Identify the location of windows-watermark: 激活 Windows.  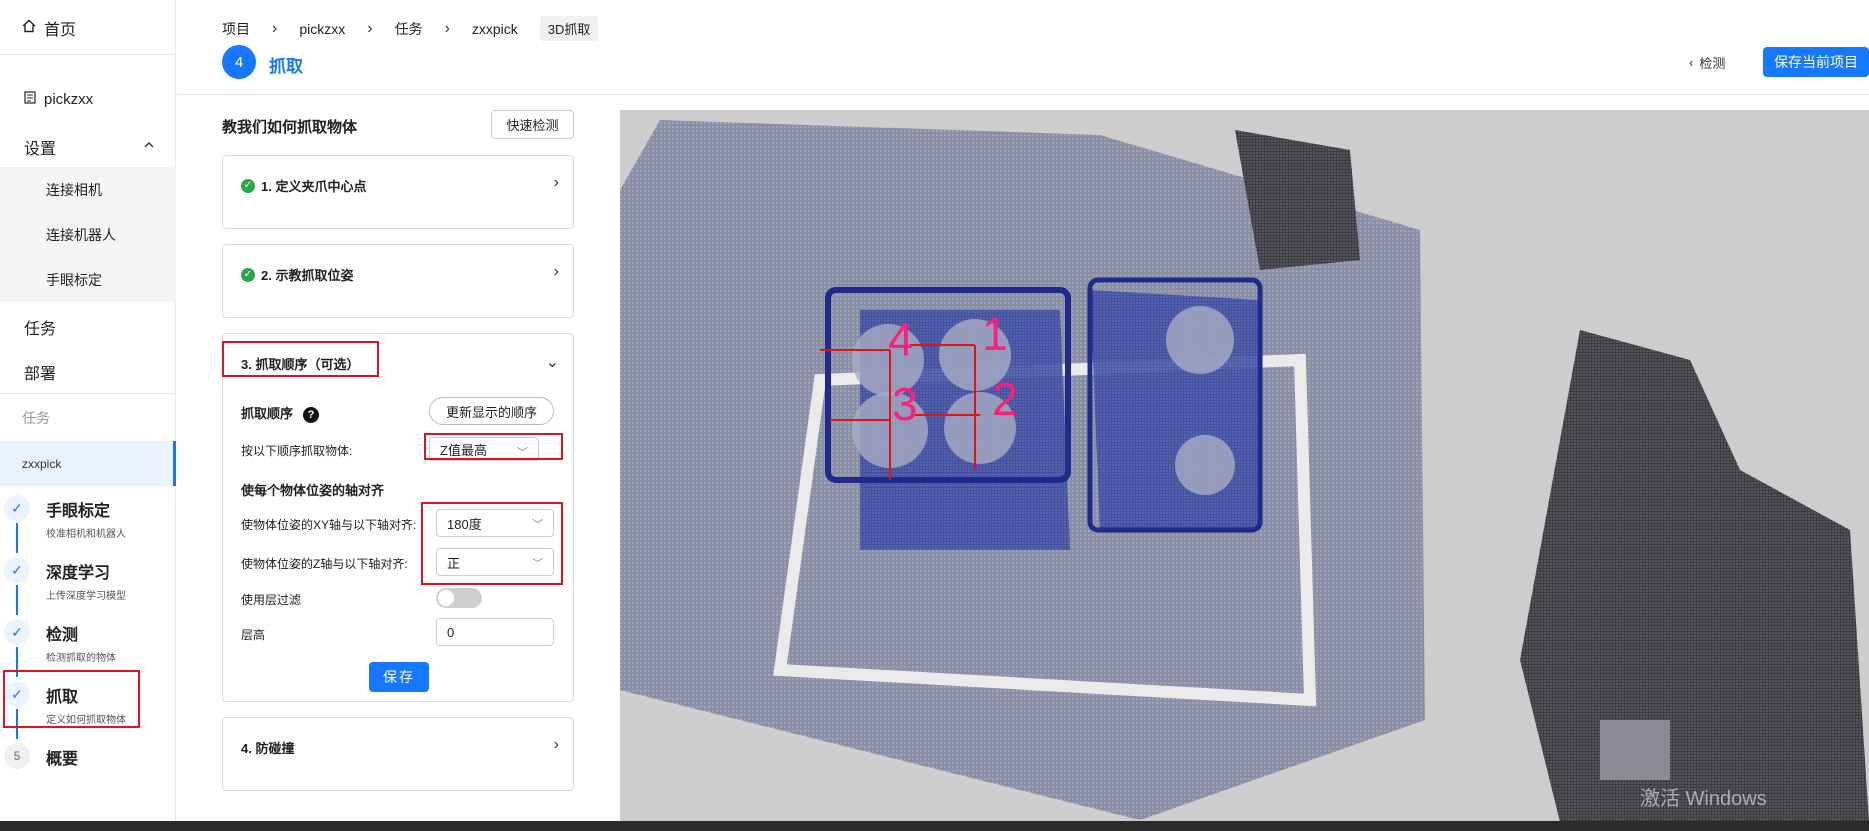
(1703, 799).